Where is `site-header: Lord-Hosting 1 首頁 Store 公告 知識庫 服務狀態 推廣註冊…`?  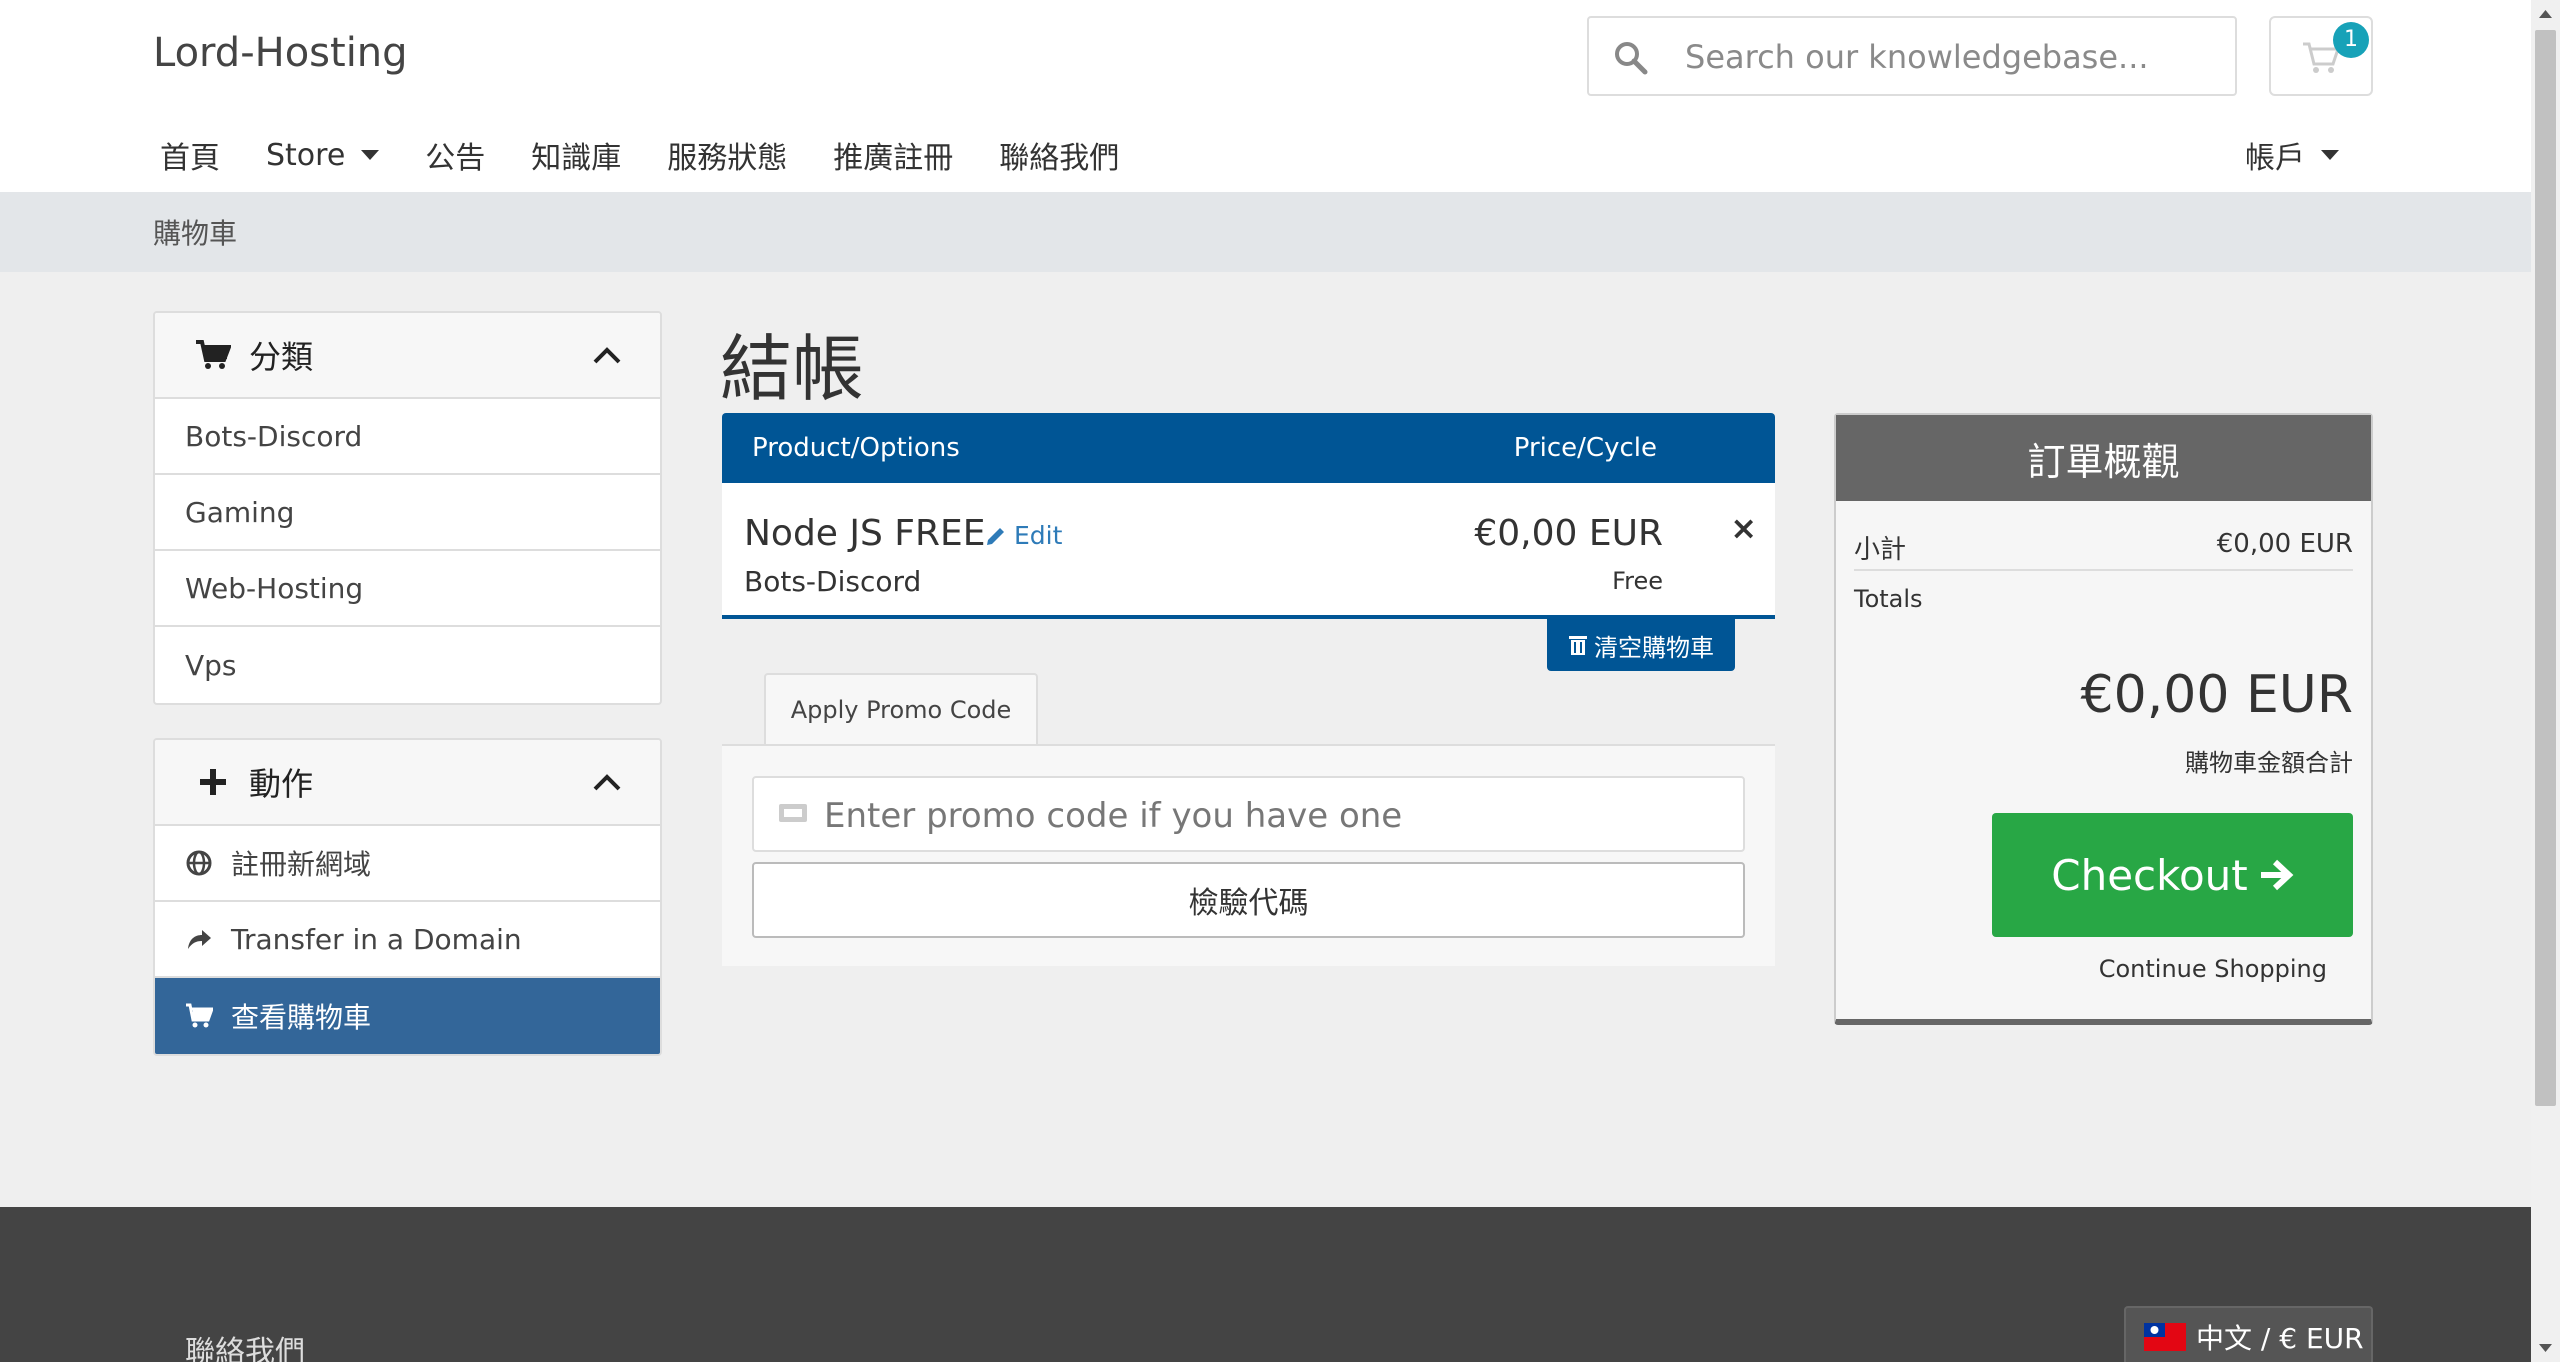
site-header: Lord-Hosting 1 首頁 Store 公告 知識庫 服務狀態 推廣註冊… is located at coordinates (1265, 96).